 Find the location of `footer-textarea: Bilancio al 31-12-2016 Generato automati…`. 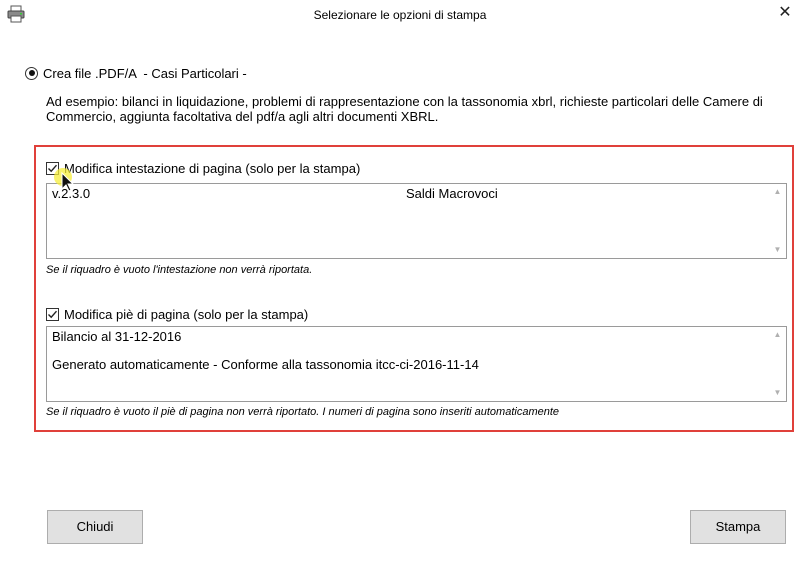

footer-textarea: Bilancio al 31-12-2016 Generato automati… is located at coordinates (416, 364).